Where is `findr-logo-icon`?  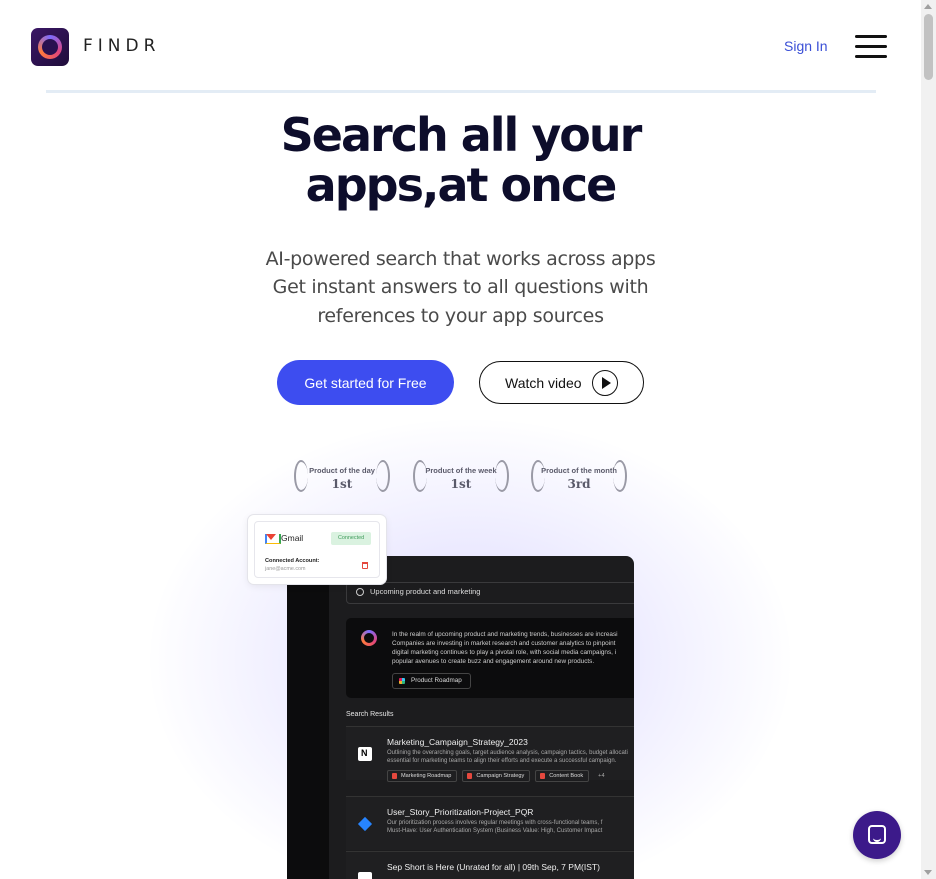
findr-logo-icon is located at coordinates (50, 47).